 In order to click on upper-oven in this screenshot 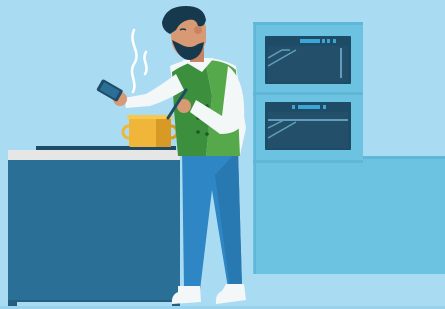, I will do `click(308, 60)`.